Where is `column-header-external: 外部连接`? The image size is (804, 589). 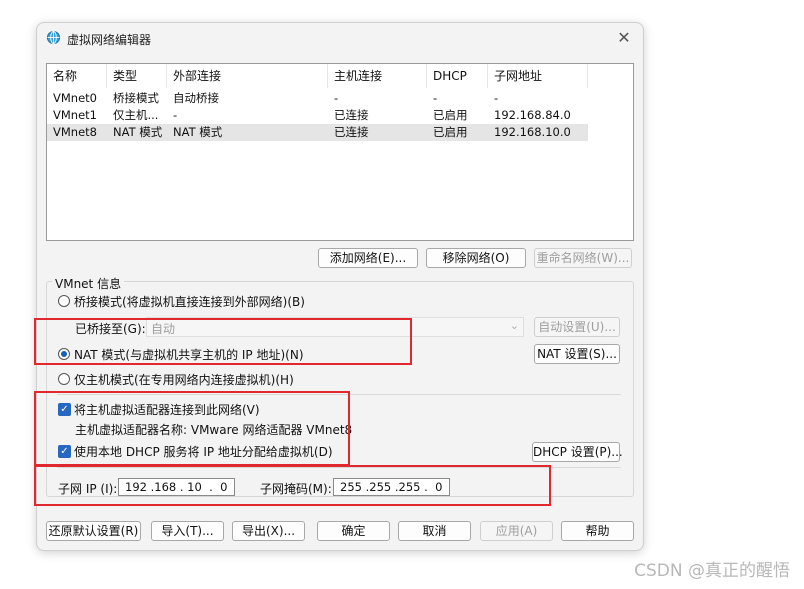 column-header-external: 外部连接 is located at coordinates (247, 76).